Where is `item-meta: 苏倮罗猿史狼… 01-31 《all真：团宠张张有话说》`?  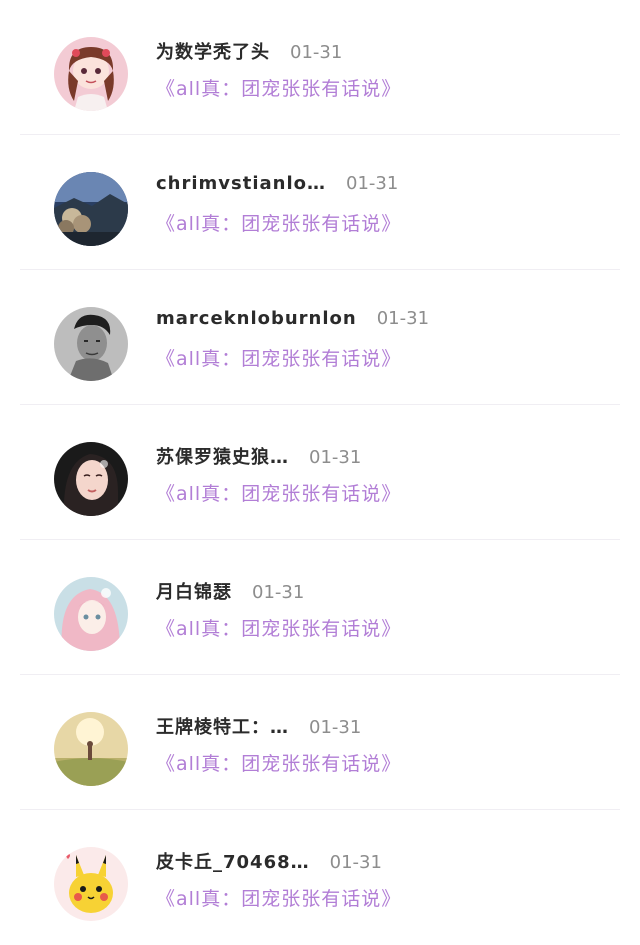 item-meta: 苏倮罗猿史狼… 01-31 《all真：团宠张张有话说》 is located at coordinates (378, 474).